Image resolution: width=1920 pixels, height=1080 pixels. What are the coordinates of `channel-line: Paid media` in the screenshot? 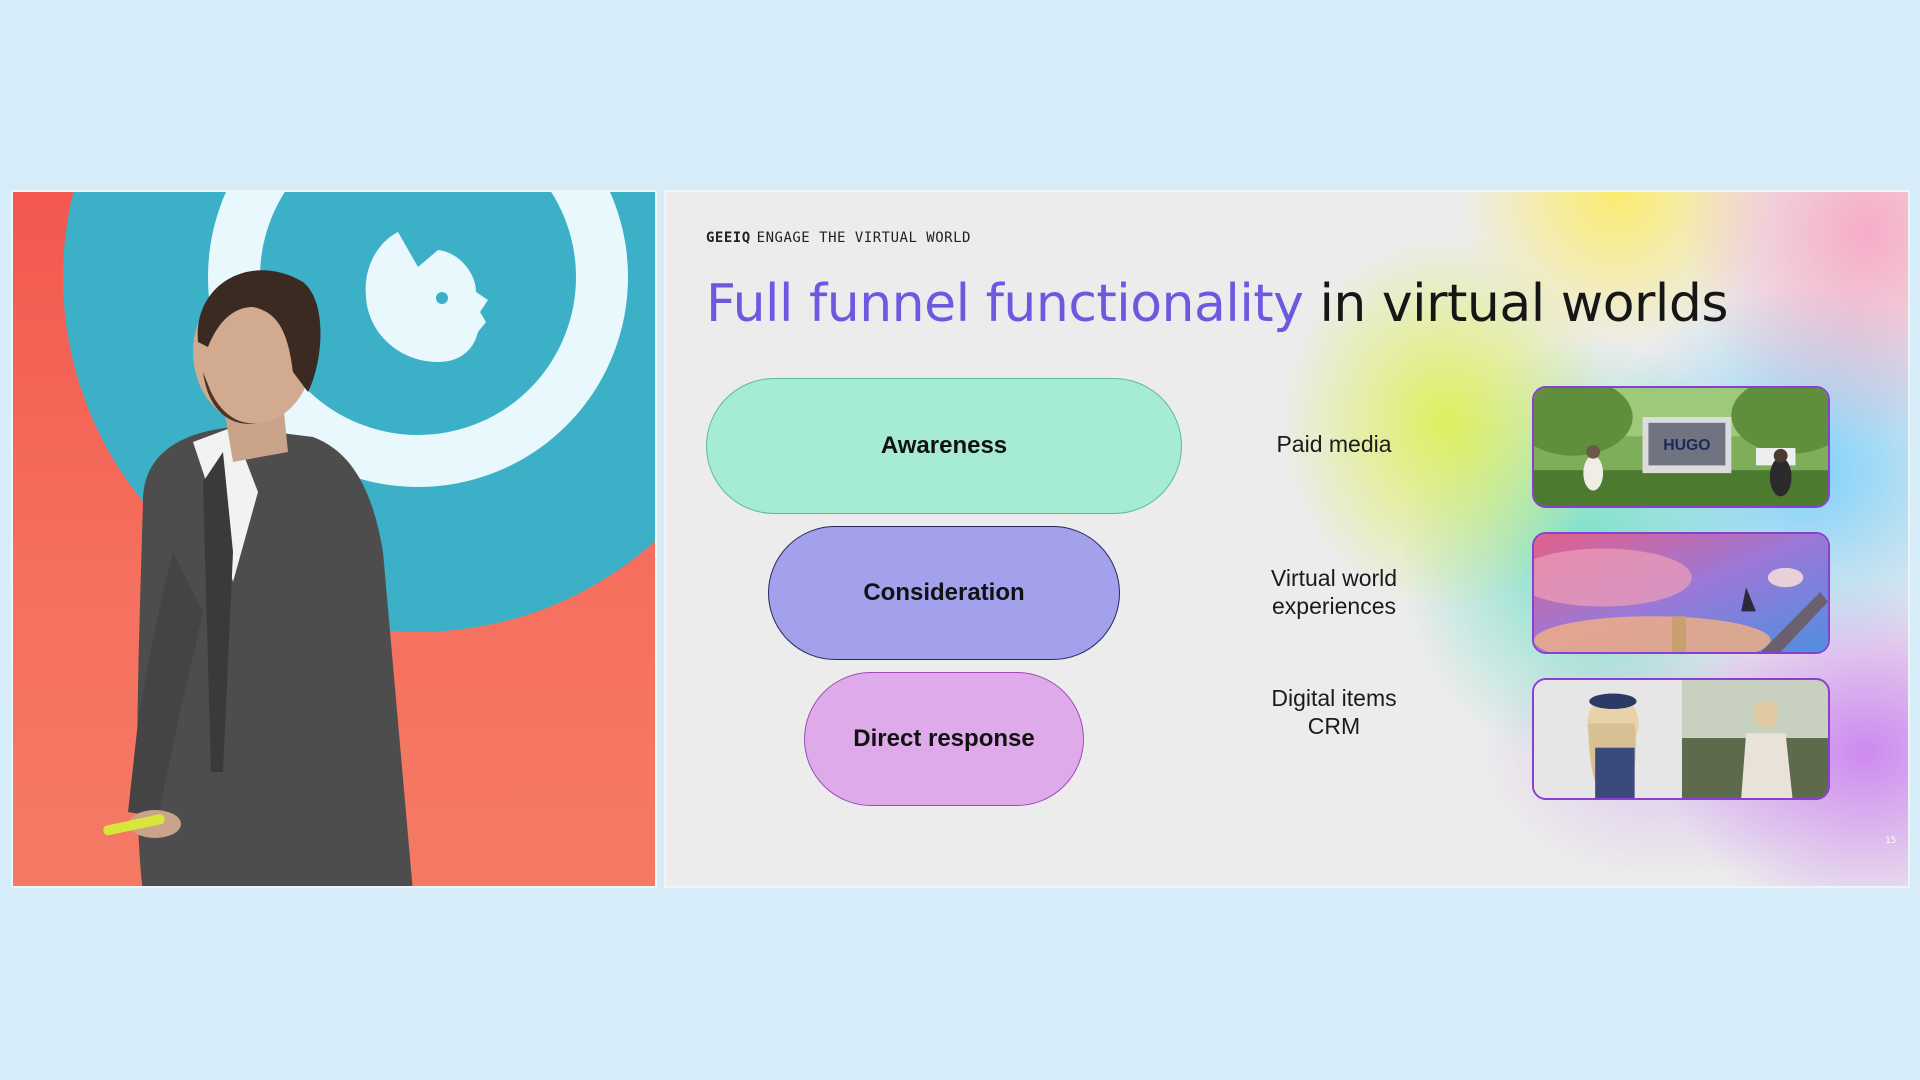 It's located at (1334, 444).